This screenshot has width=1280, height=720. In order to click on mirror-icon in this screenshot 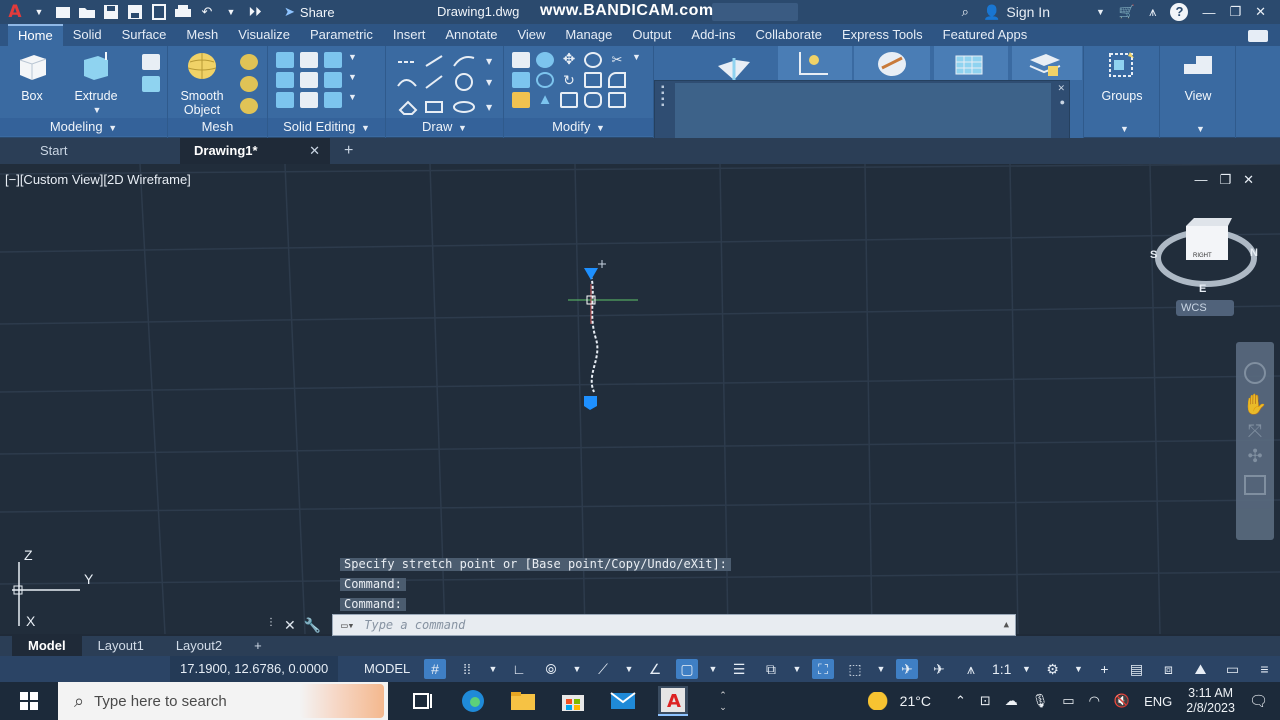, I will do `click(521, 60)`.